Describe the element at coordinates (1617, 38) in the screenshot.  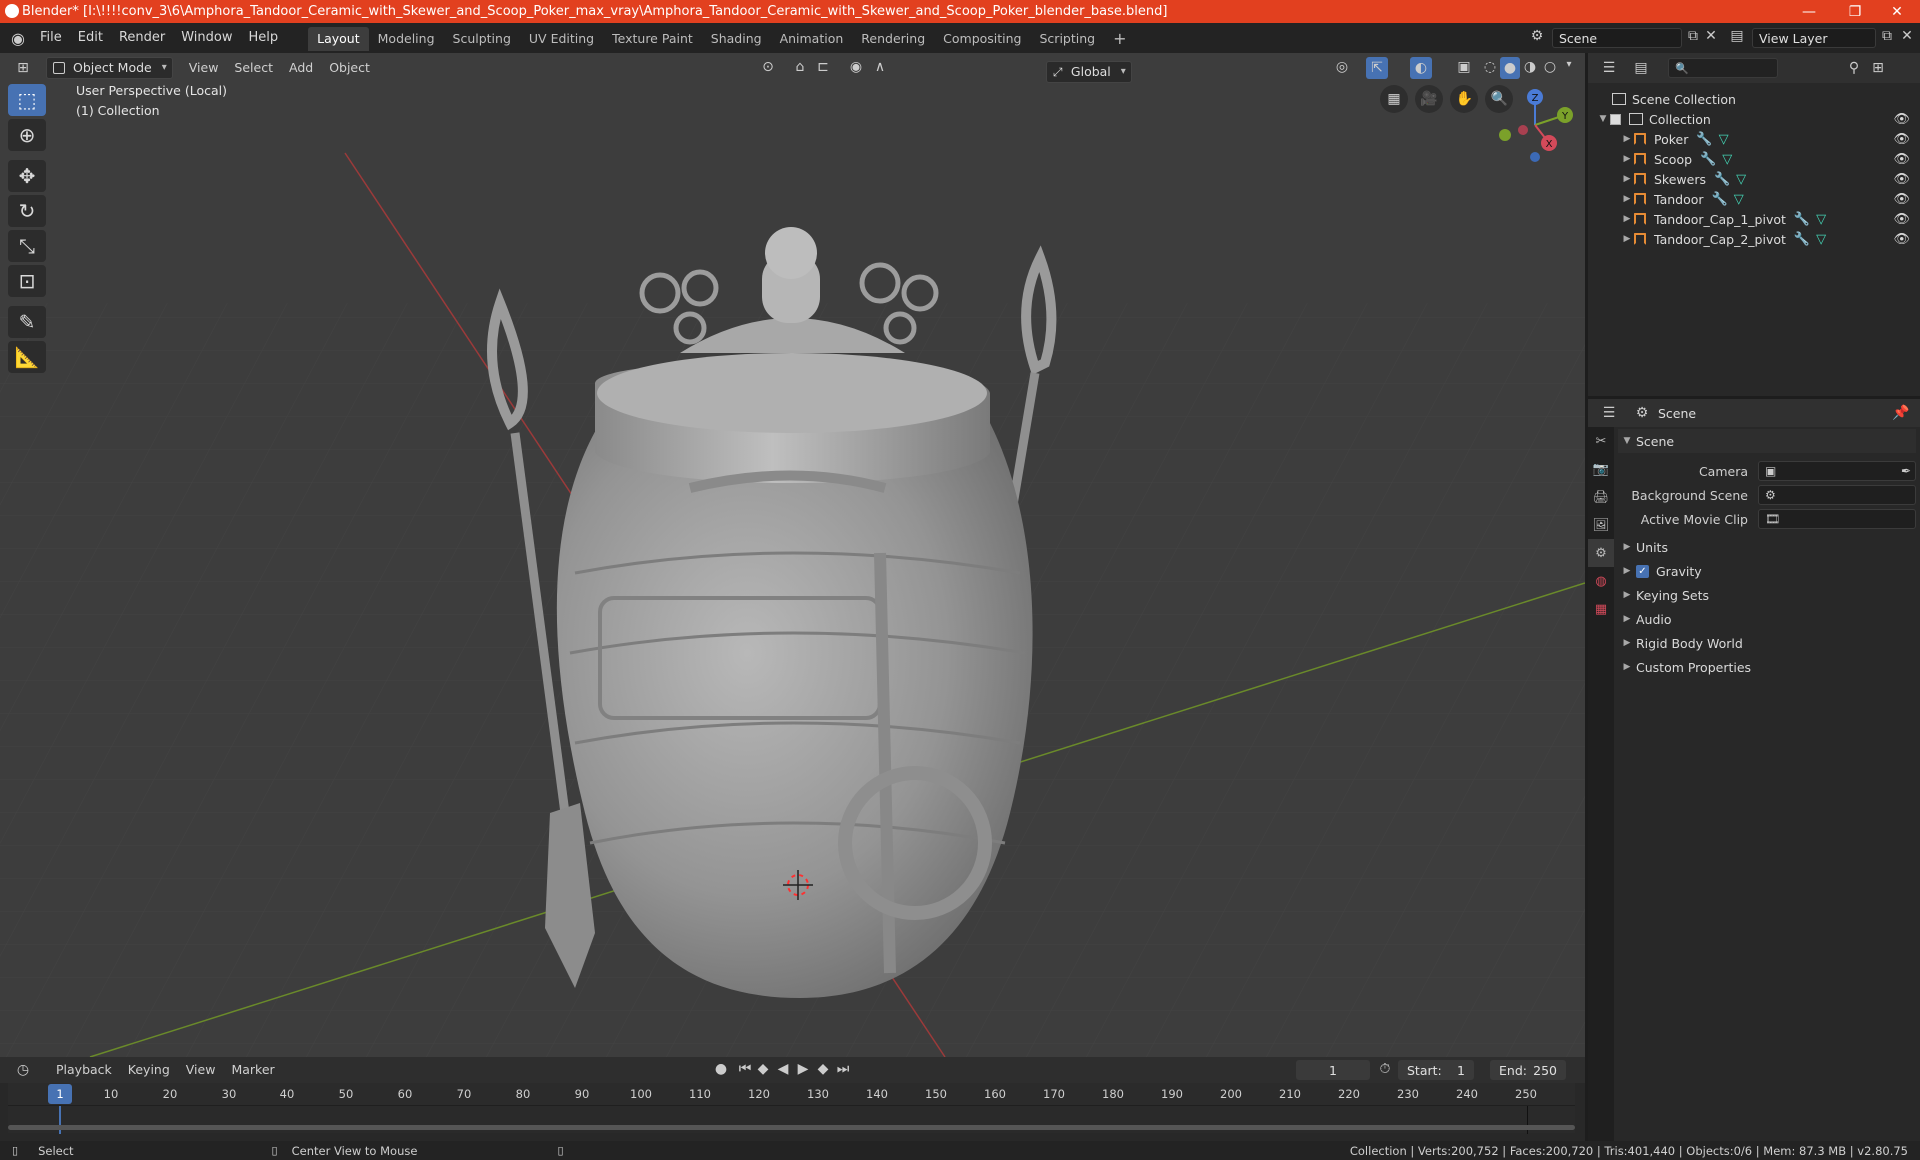
I see `scene-selector: Scene` at that location.